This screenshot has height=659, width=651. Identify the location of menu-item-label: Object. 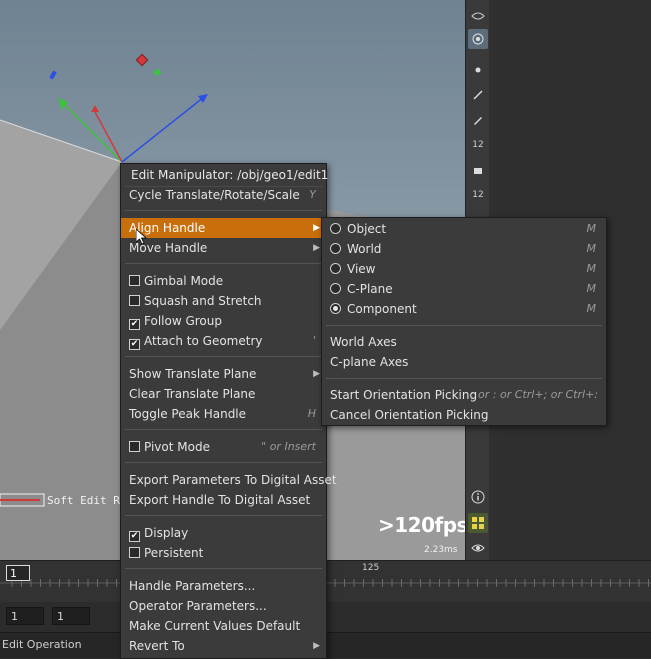
(367, 229).